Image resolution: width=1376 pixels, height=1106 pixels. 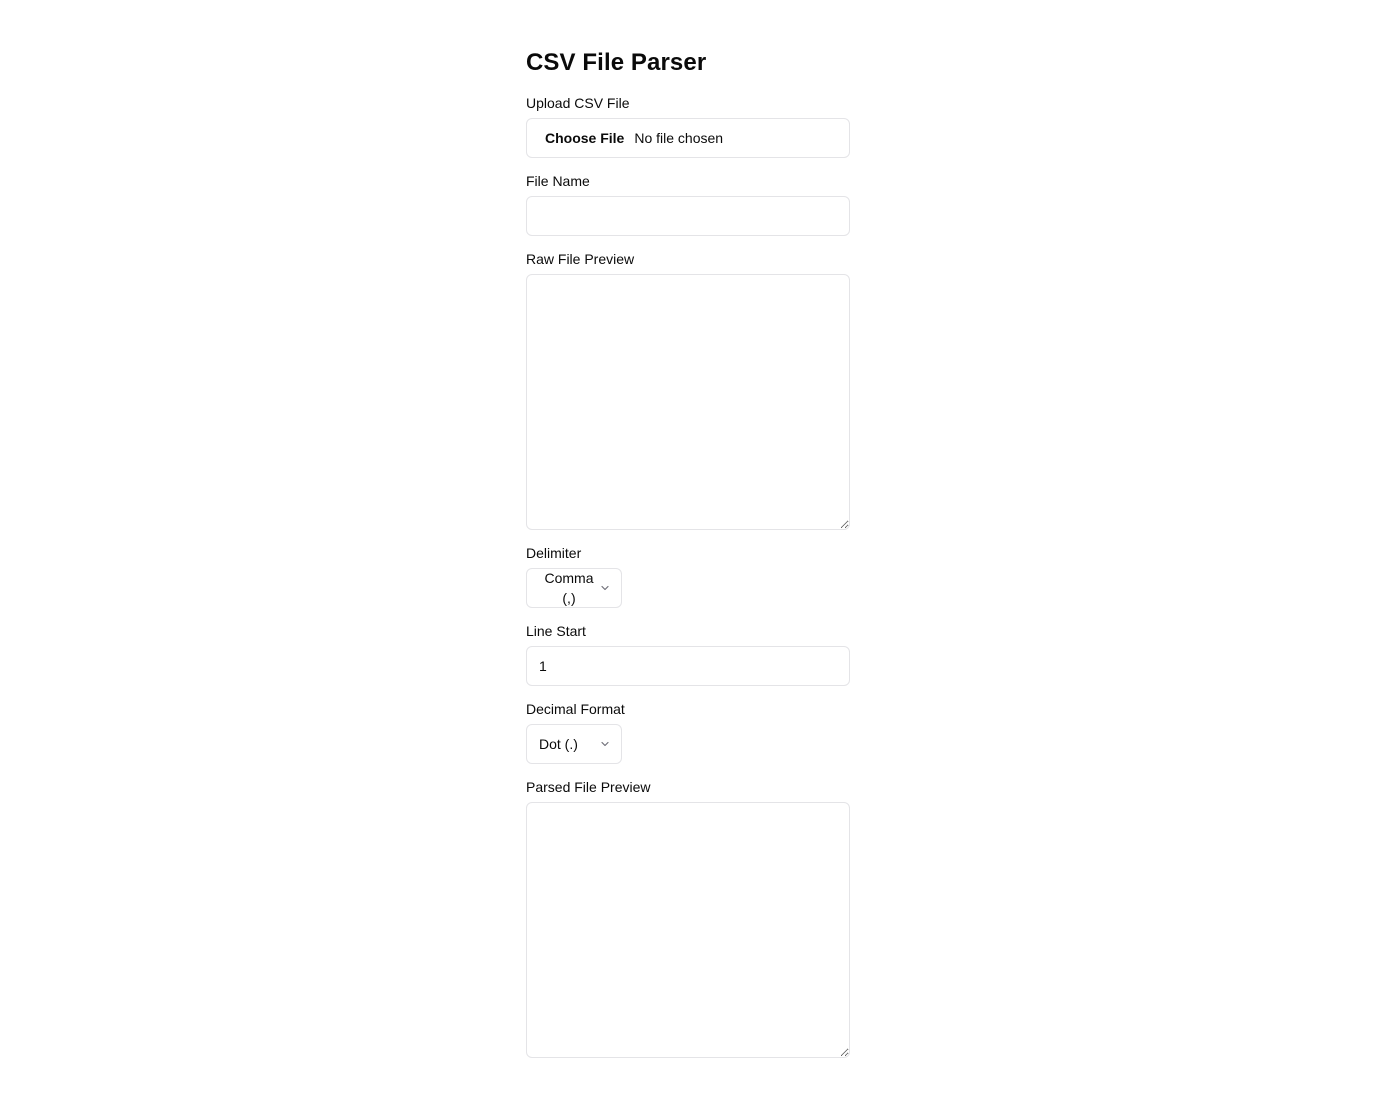 What do you see at coordinates (588, 787) in the screenshot?
I see `parsed-preview-label: Parsed File Preview` at bounding box center [588, 787].